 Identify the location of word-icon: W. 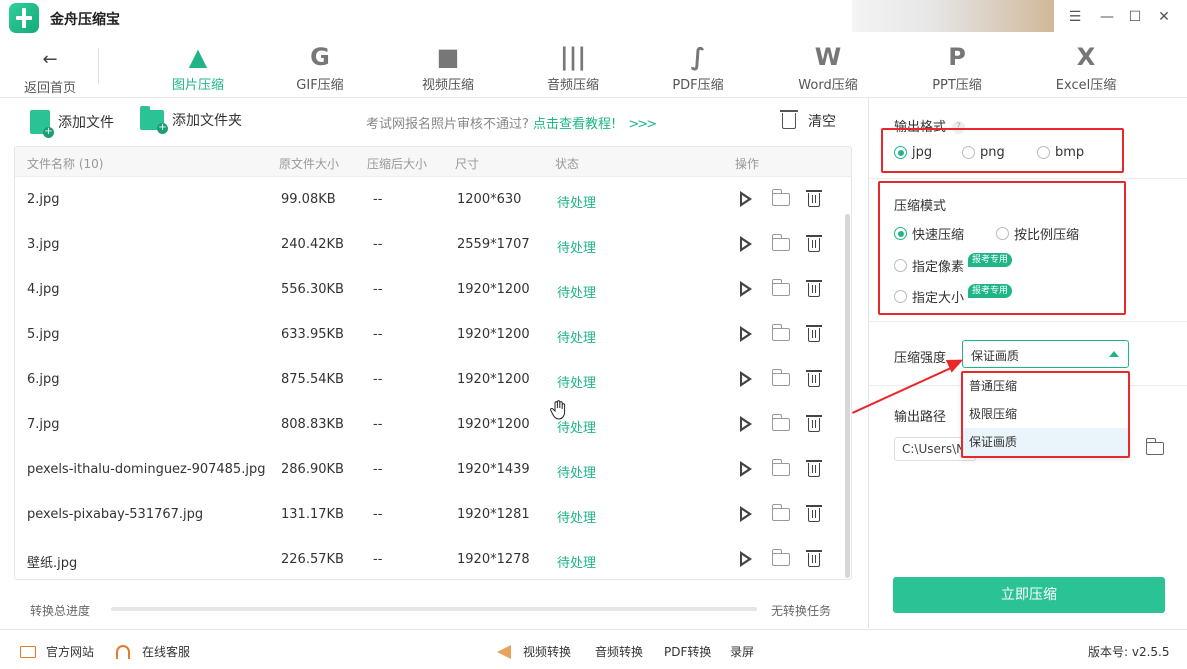
(828, 57).